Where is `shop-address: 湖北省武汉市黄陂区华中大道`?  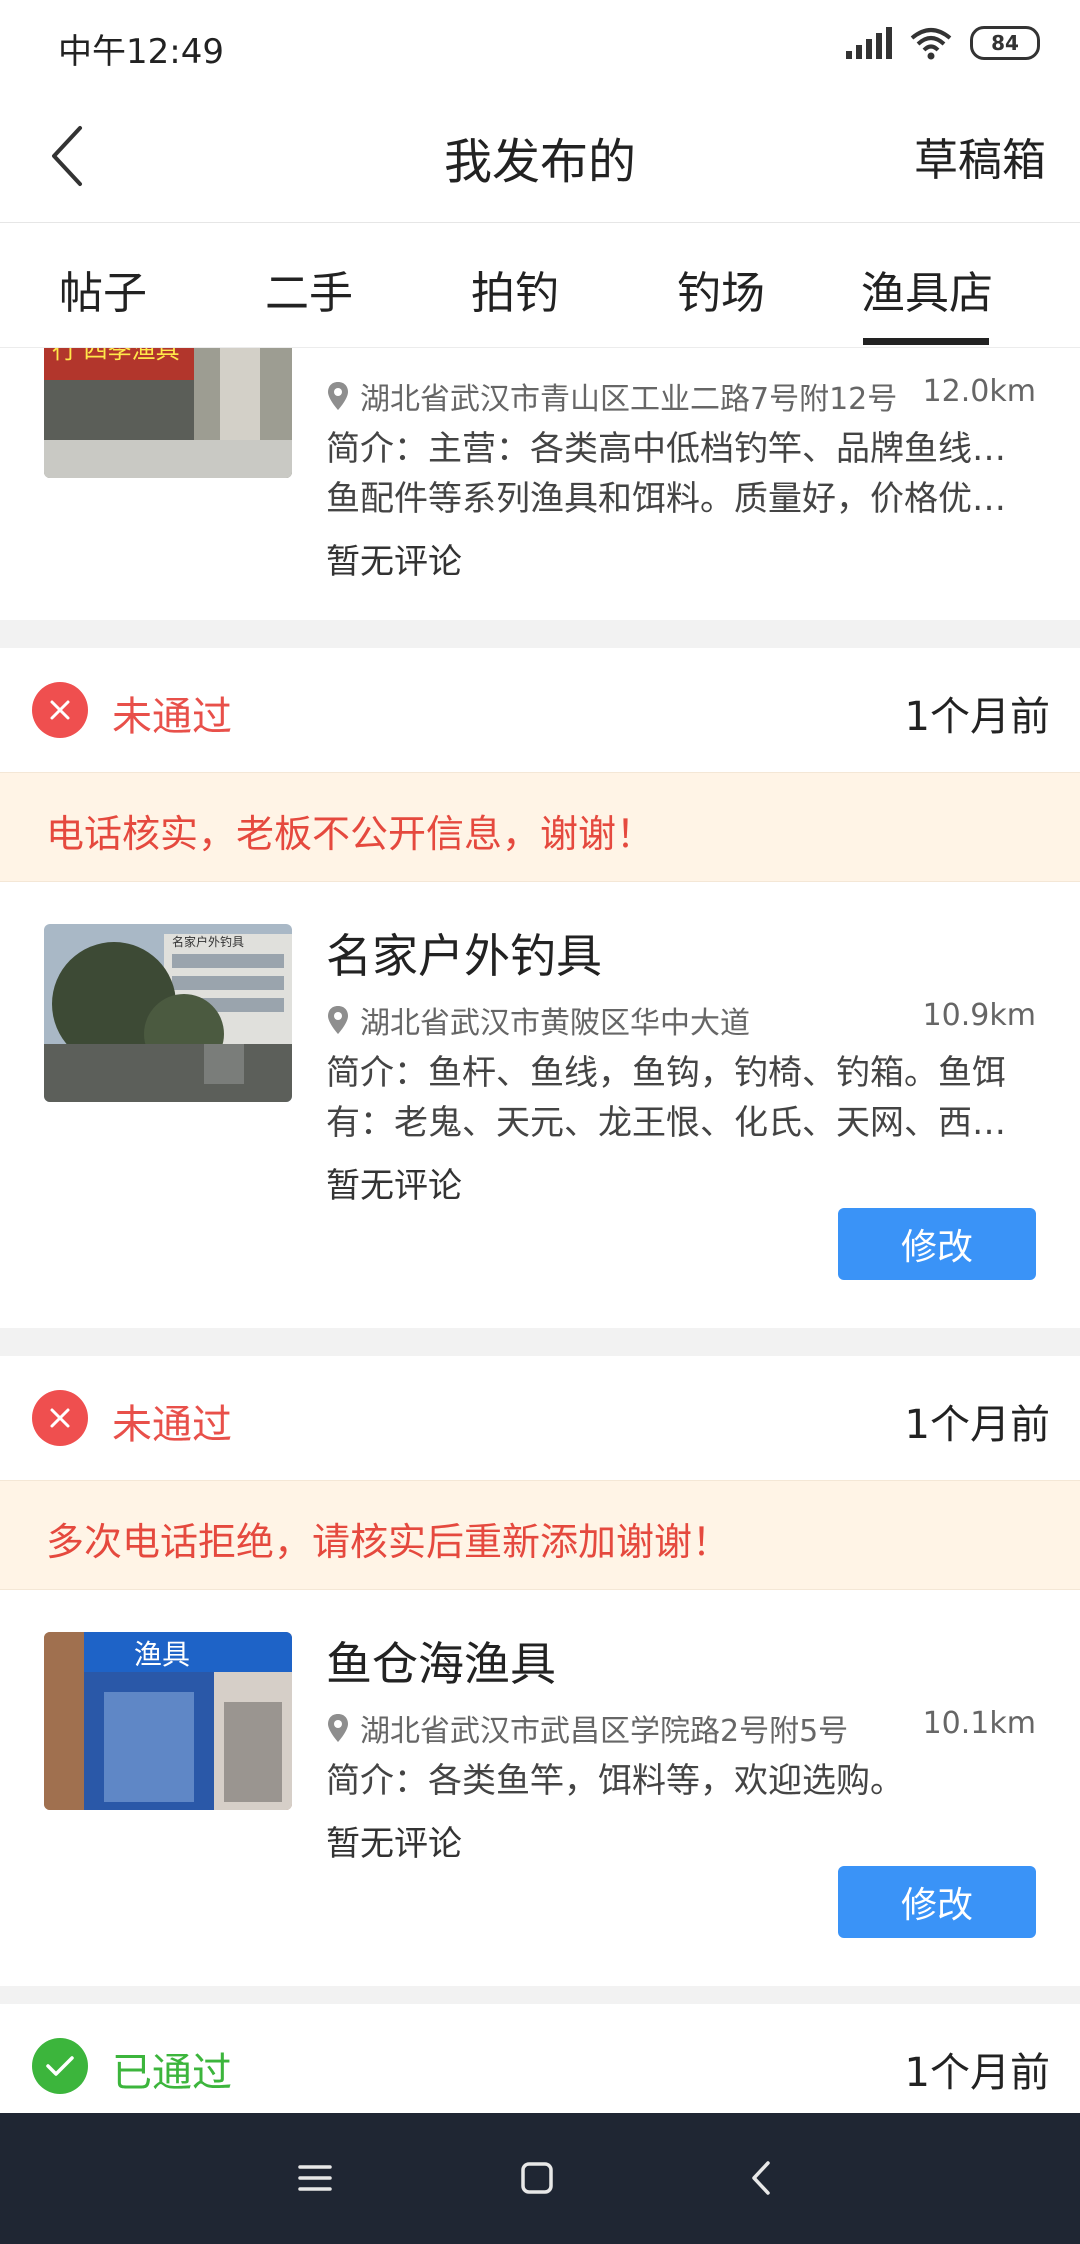 shop-address: 湖北省武汉市黄陂区华中大道 is located at coordinates (538, 1020).